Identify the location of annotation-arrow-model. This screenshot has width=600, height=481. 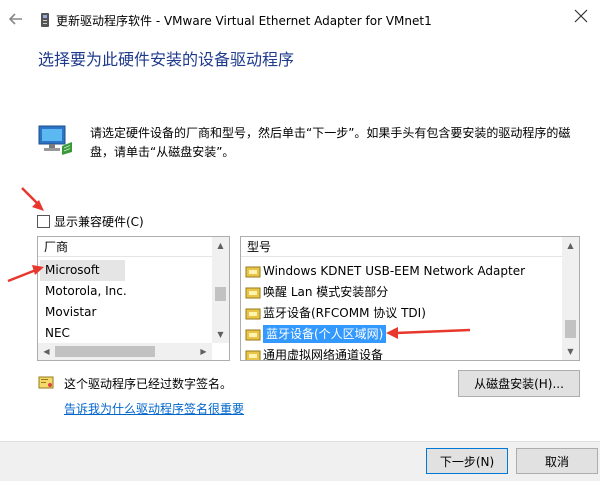
(428, 333).